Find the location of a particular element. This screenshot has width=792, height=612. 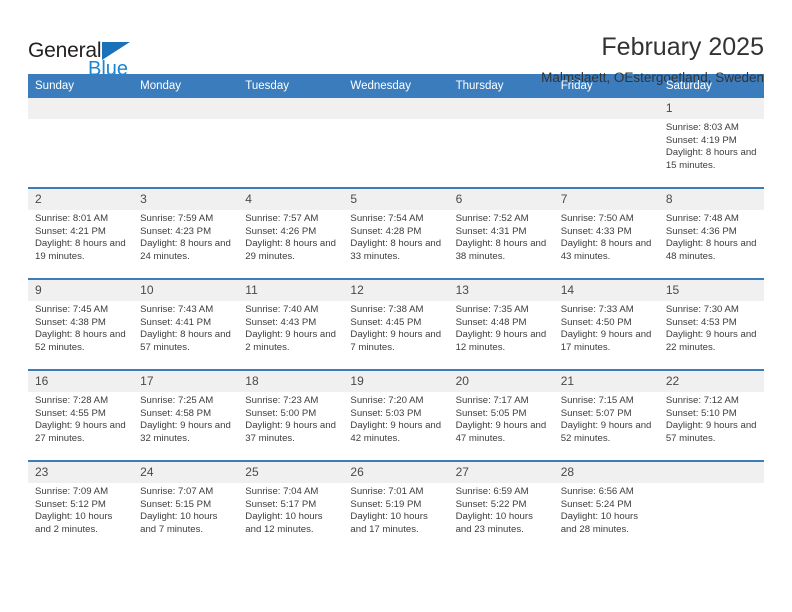

sunset-text: Sunset: 4:21 PM is located at coordinates (70, 231).